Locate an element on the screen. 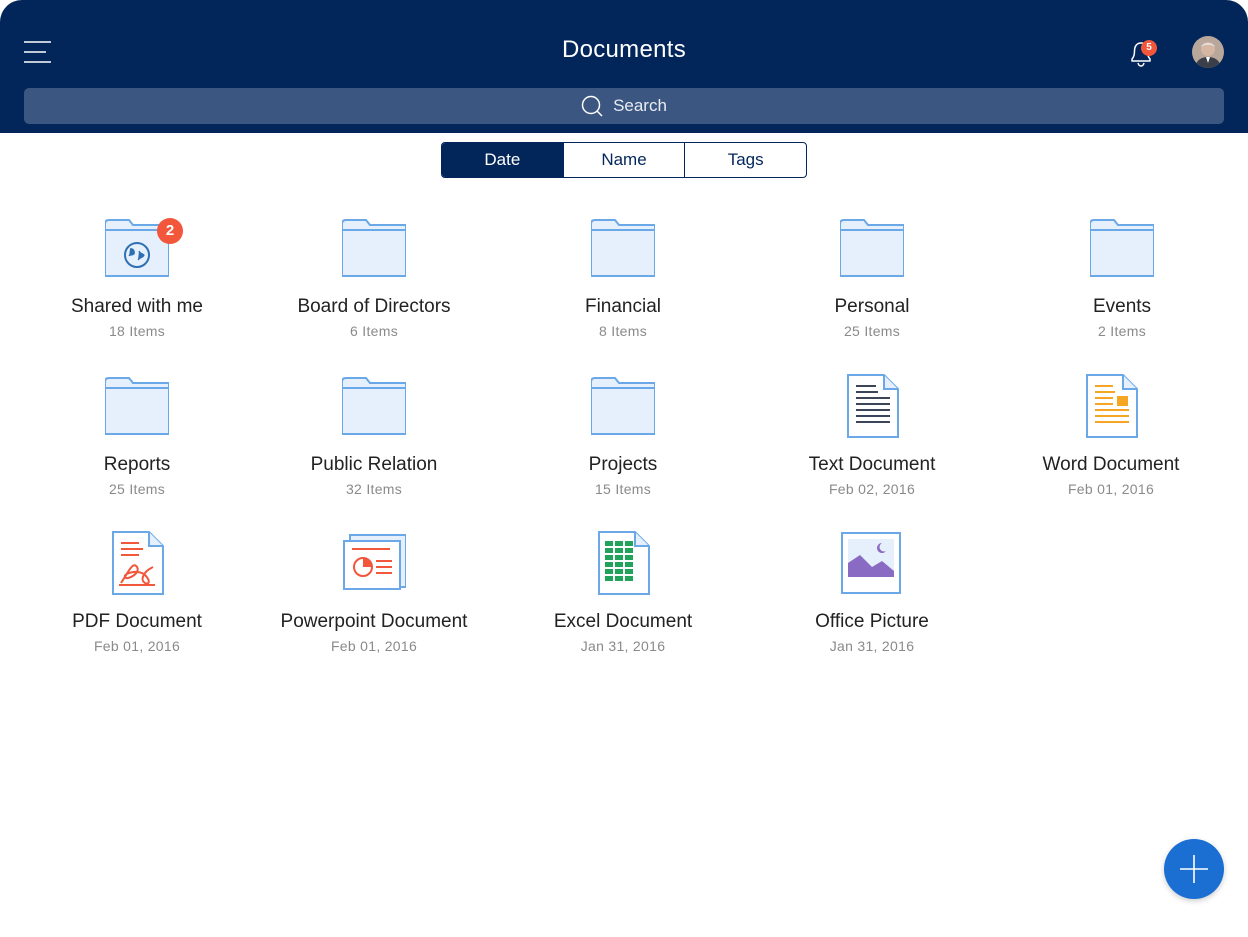 The width and height of the screenshot is (1248, 937). pdf-document-icon is located at coordinates (138, 563).